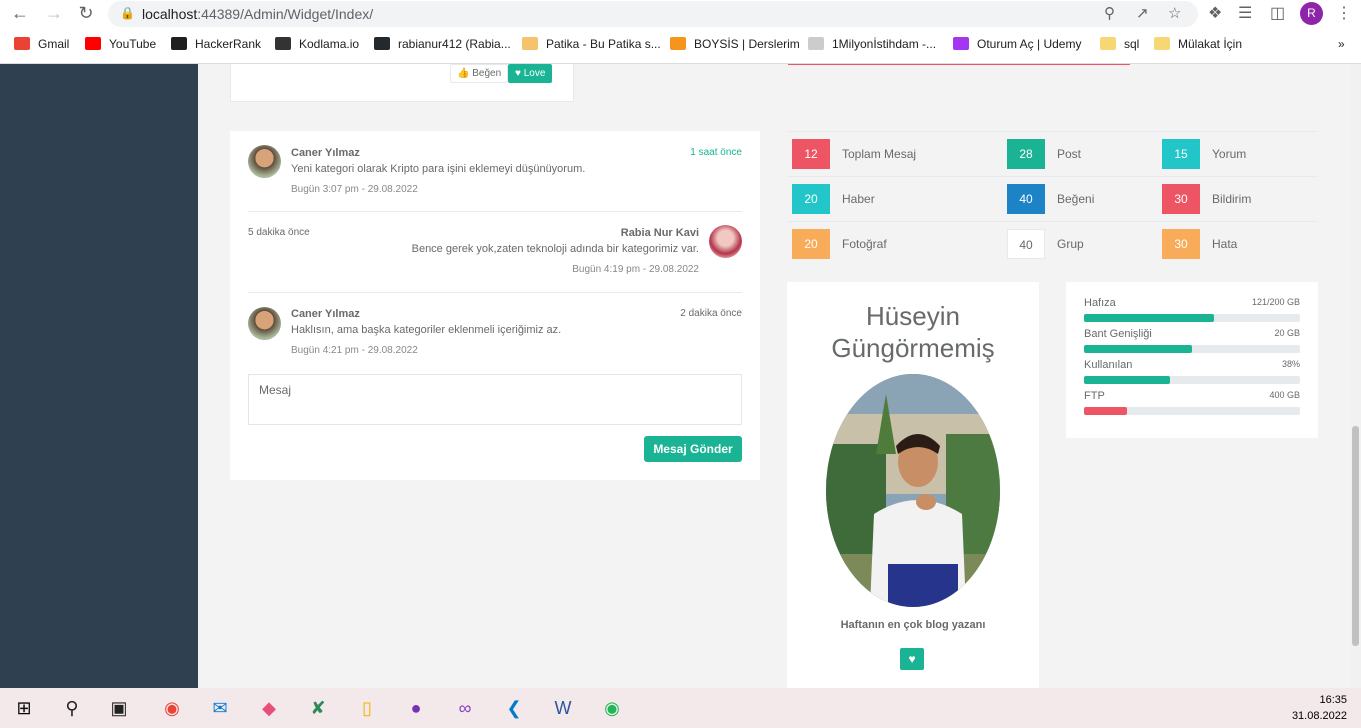 This screenshot has height=728, width=1361. I want to click on love-button: ♥ Love, so click(530, 73).